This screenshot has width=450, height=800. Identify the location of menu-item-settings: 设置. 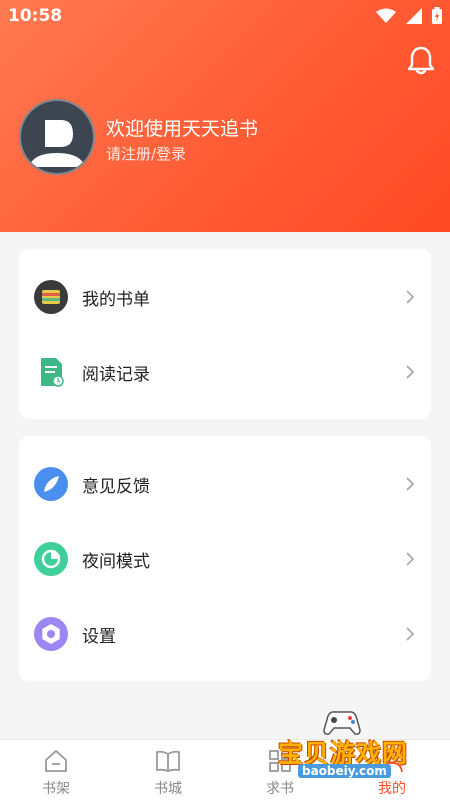
(225, 634).